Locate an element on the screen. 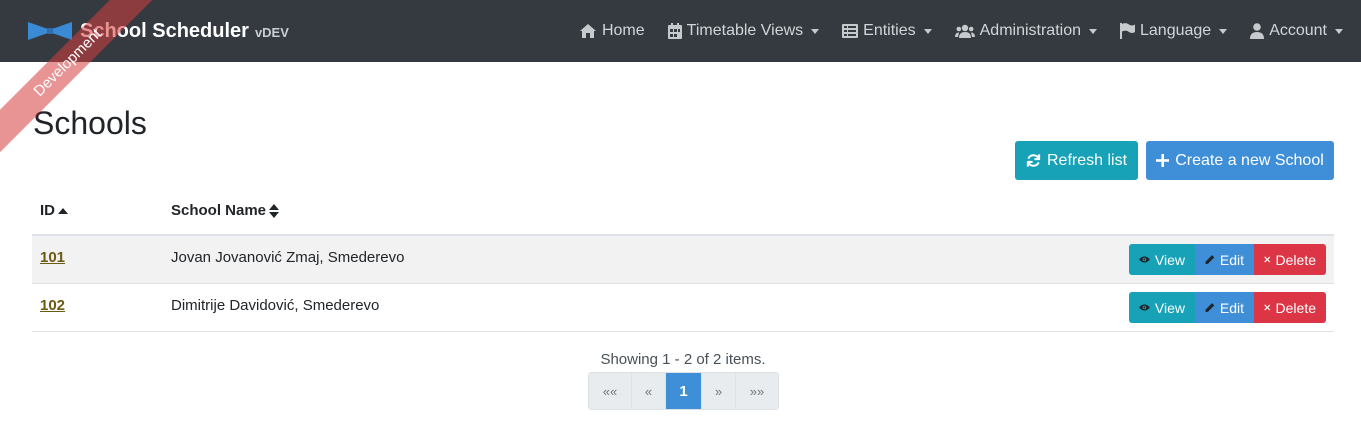  school-id-link: 101 is located at coordinates (52, 257).